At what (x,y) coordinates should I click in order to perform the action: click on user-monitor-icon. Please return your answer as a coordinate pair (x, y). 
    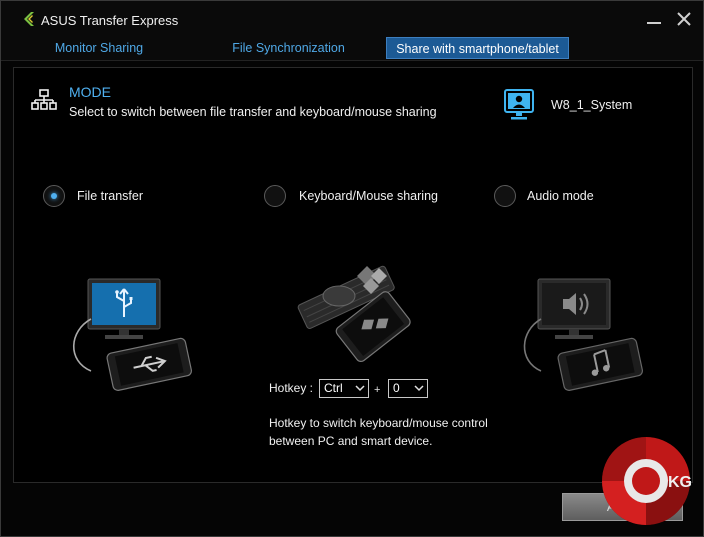
    Looking at the image, I should click on (519, 104).